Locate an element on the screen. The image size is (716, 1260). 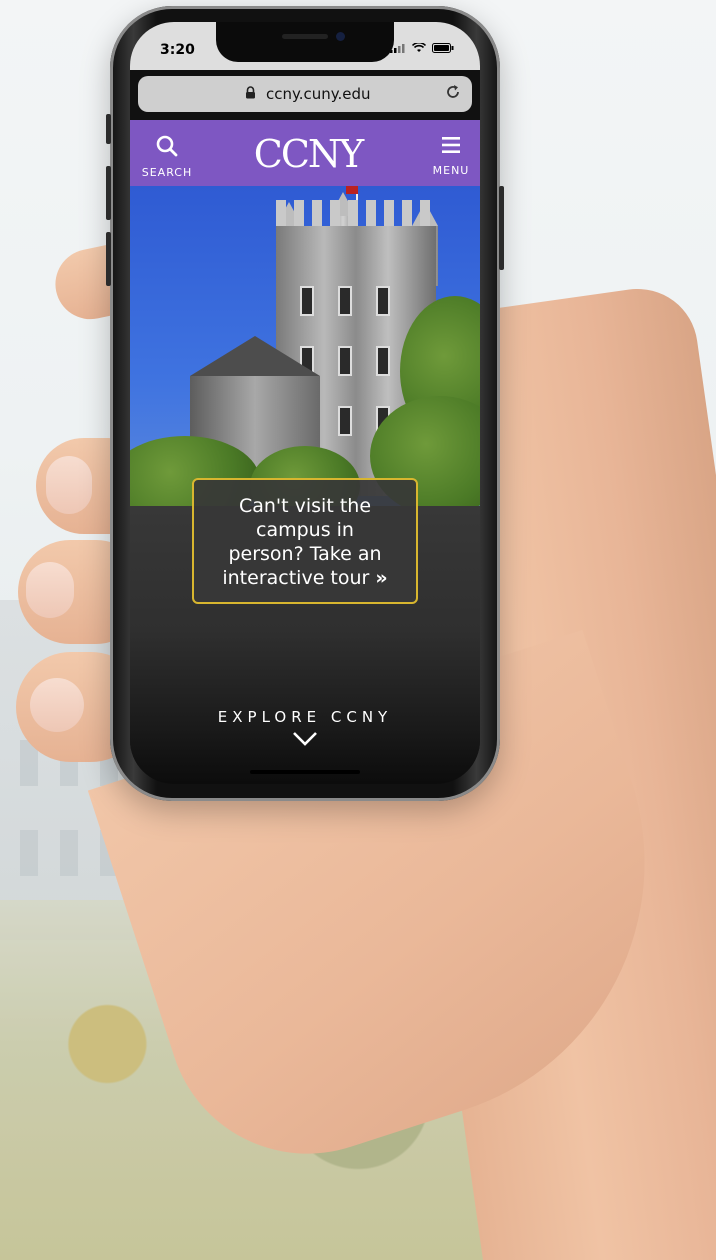
status-icons is located at coordinates (422, 48).